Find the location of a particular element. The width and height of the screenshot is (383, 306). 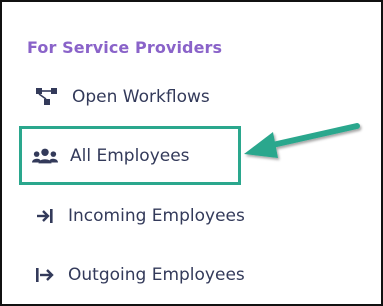

nav-item-incoming-employees: Incoming Employees is located at coordinates (139, 216).